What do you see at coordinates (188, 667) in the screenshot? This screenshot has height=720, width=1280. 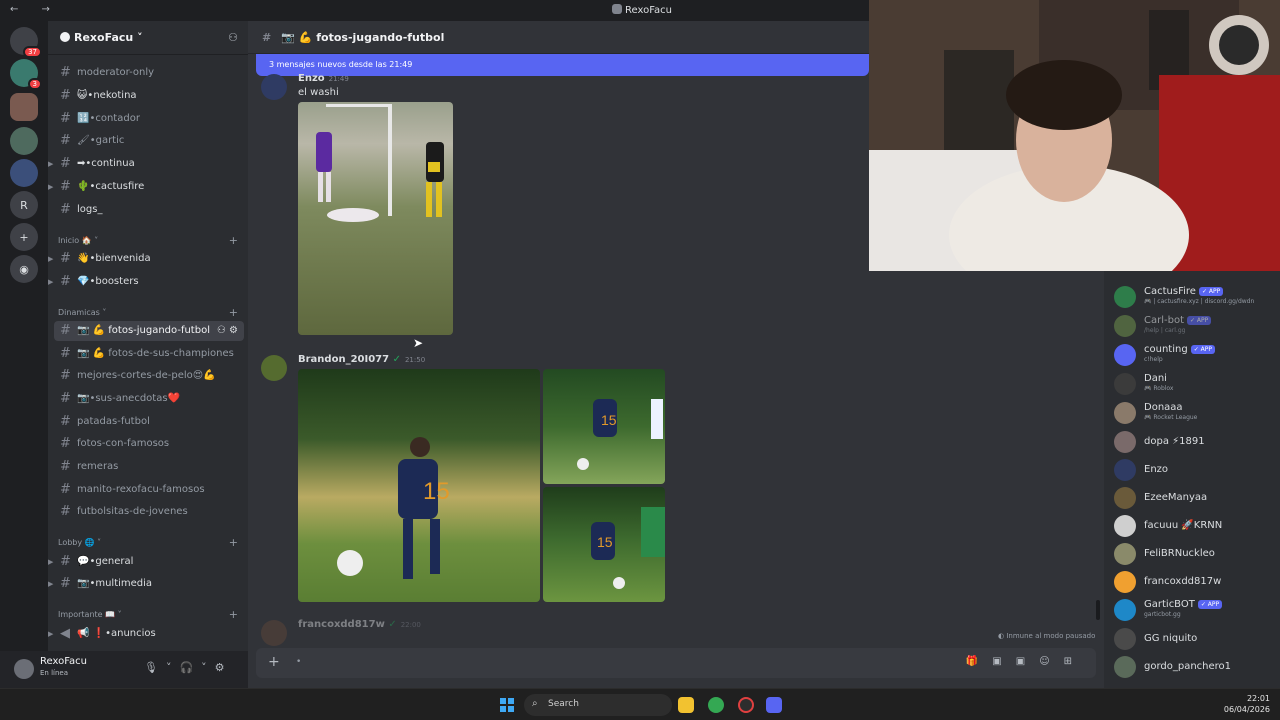 I see `voice-controls: 🎙˅🎧˅⚙` at bounding box center [188, 667].